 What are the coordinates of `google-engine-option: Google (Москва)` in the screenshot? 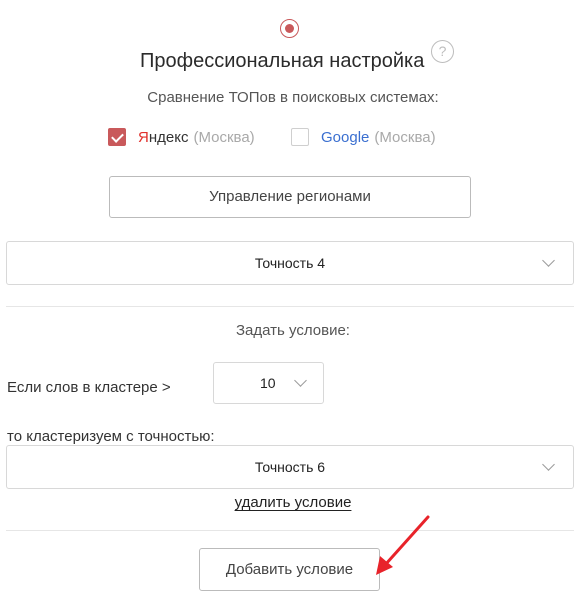 It's located at (363, 137).